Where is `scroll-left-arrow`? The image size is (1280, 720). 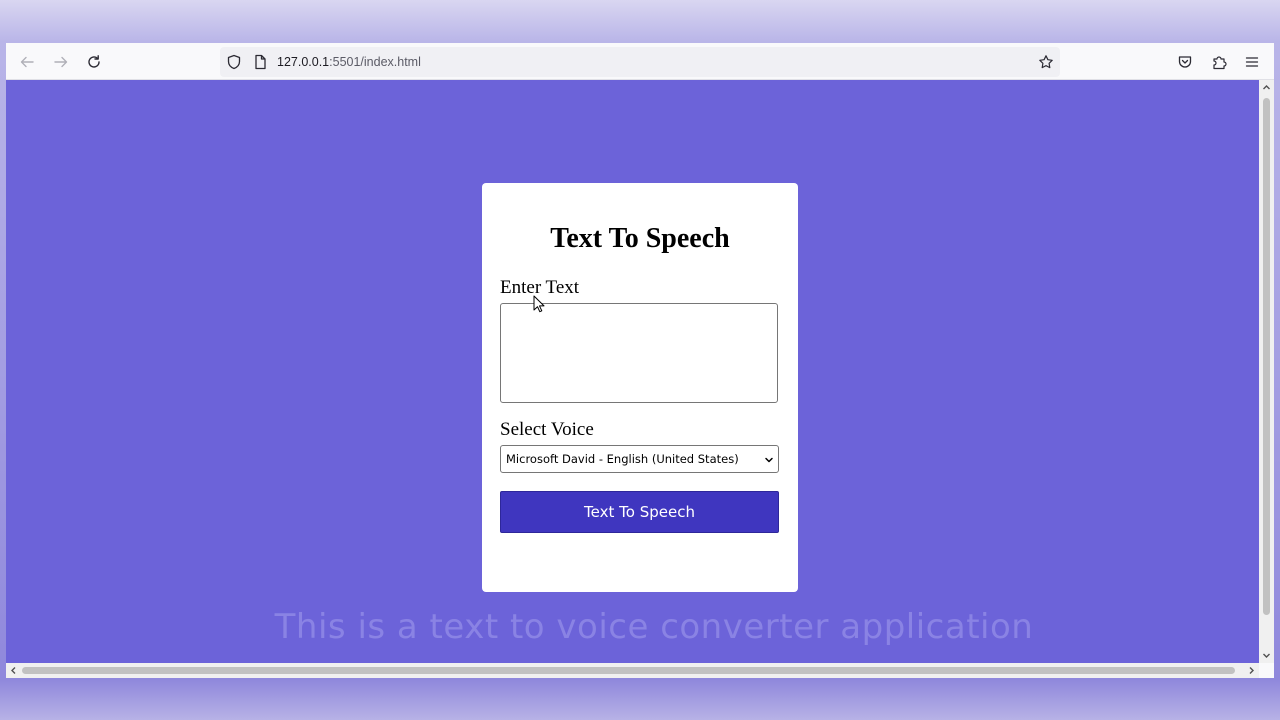 scroll-left-arrow is located at coordinates (13, 670).